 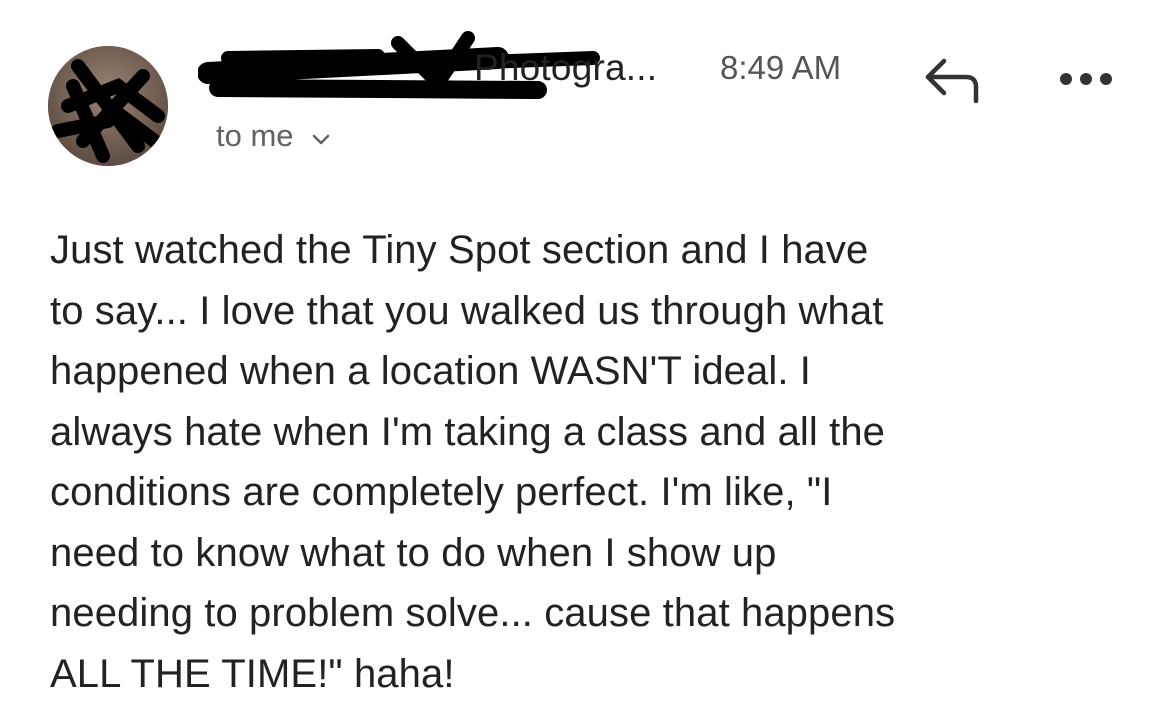 I want to click on message-time: 8:49 AM, so click(x=781, y=67).